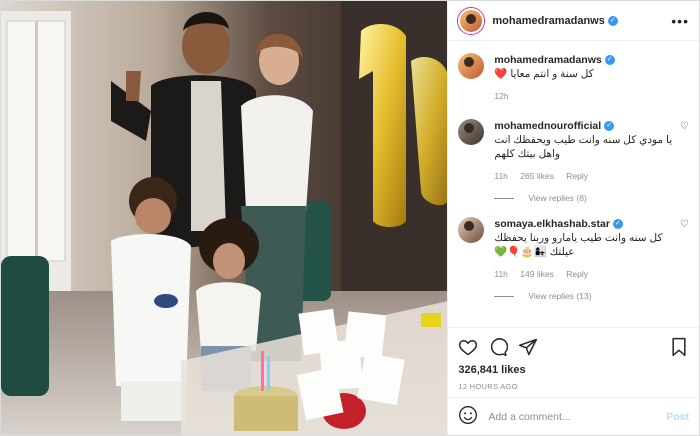  I want to click on comment-bubble-icon, so click(498, 347).